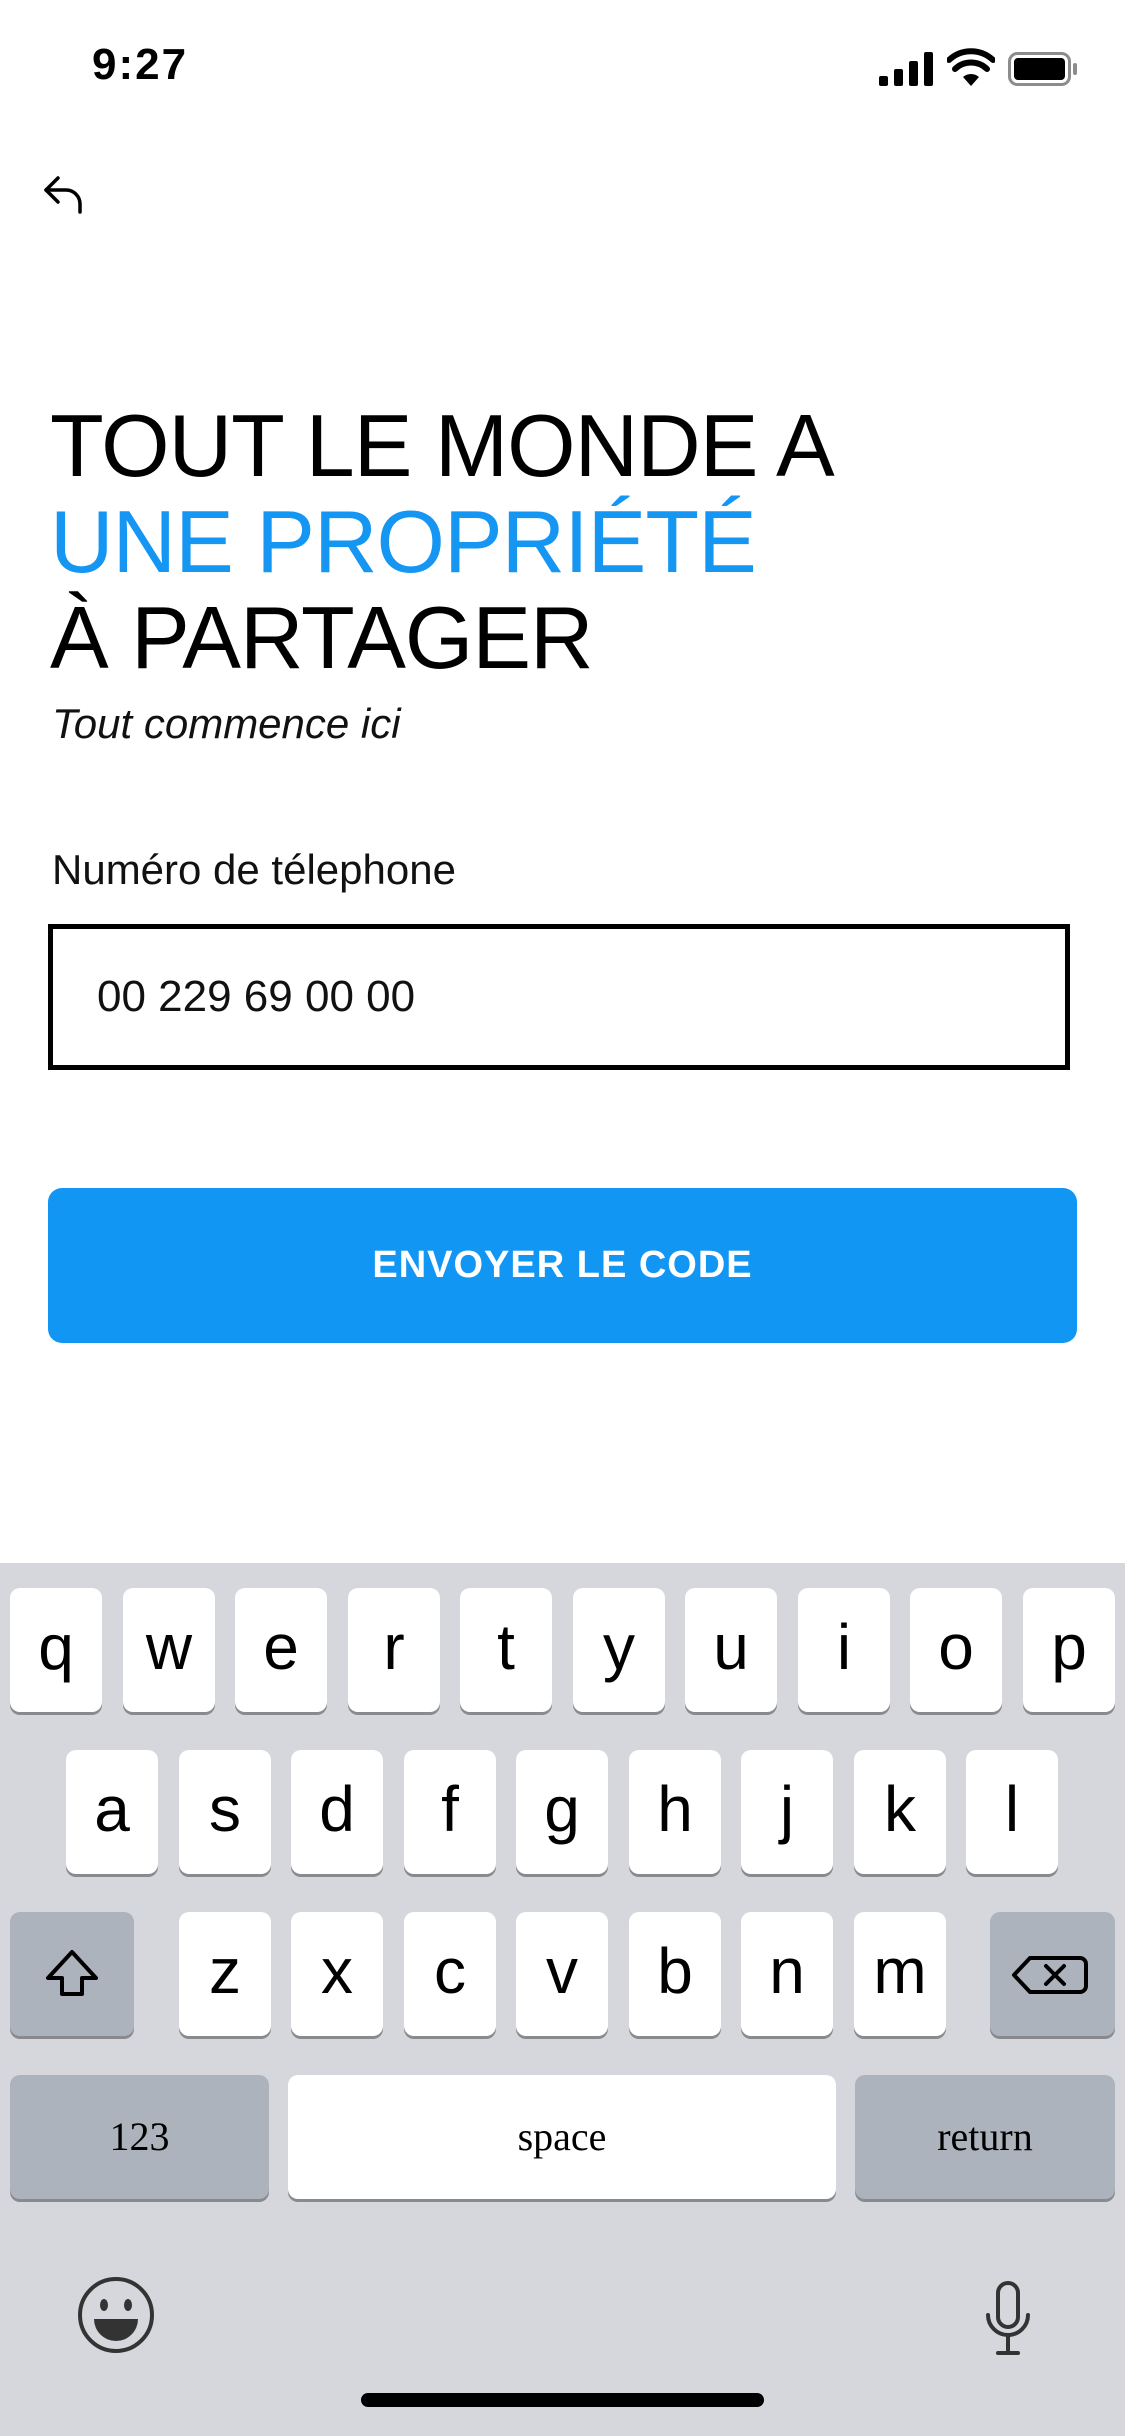 The image size is (1125, 2436). I want to click on key-t: t, so click(506, 1650).